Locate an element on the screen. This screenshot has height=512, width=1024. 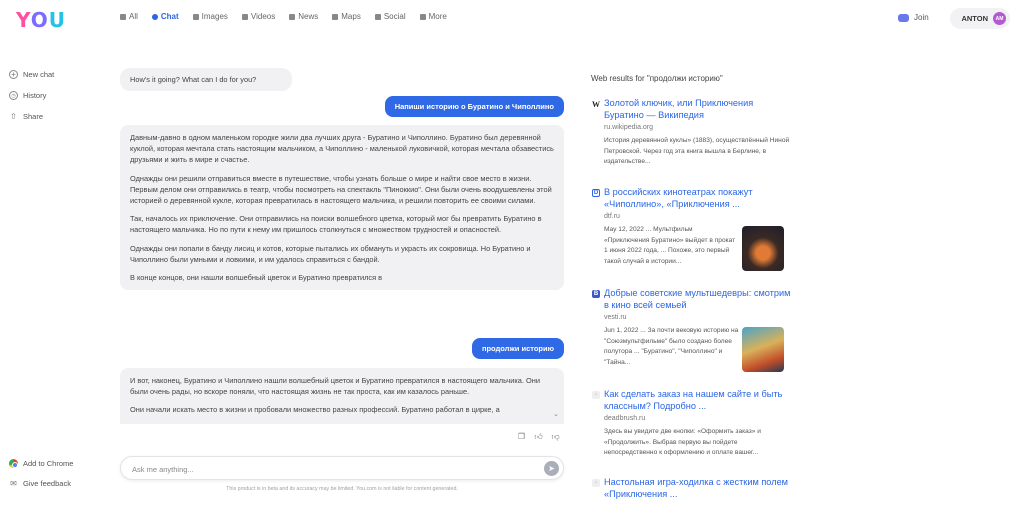
message-actions: ❐ 👍︎ 👎︎ is located at coordinates (538, 437).